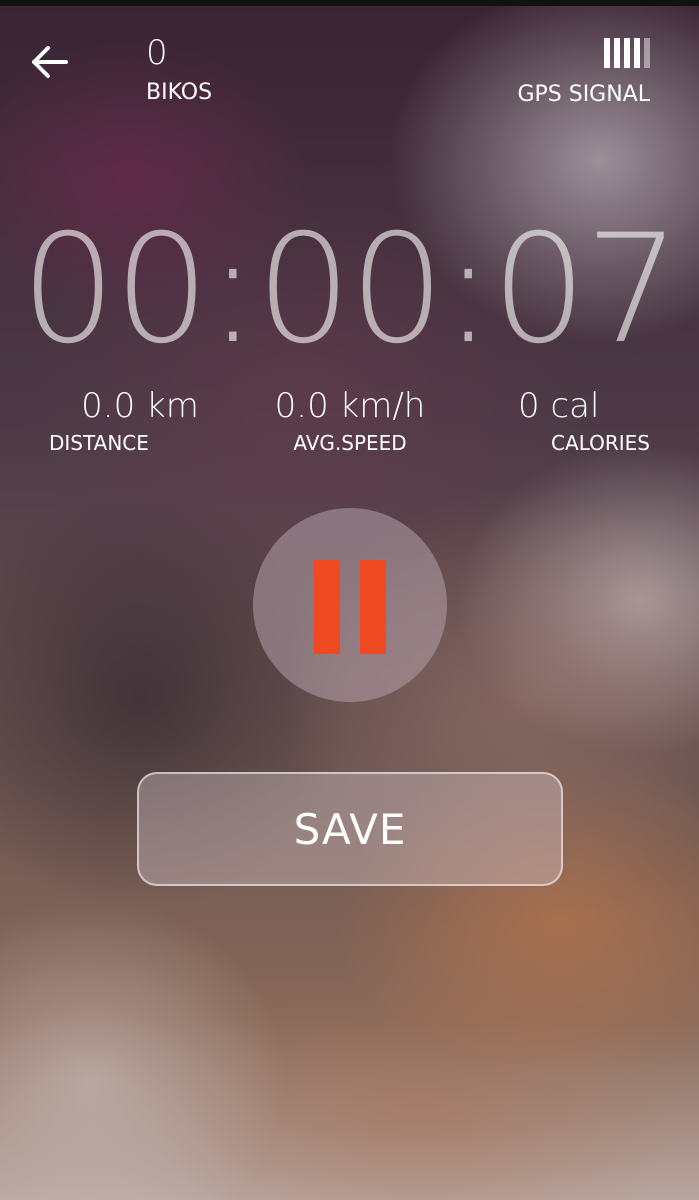 The width and height of the screenshot is (699, 1200). What do you see at coordinates (583, 94) in the screenshot?
I see `gps-label: GPS SIGNAL` at bounding box center [583, 94].